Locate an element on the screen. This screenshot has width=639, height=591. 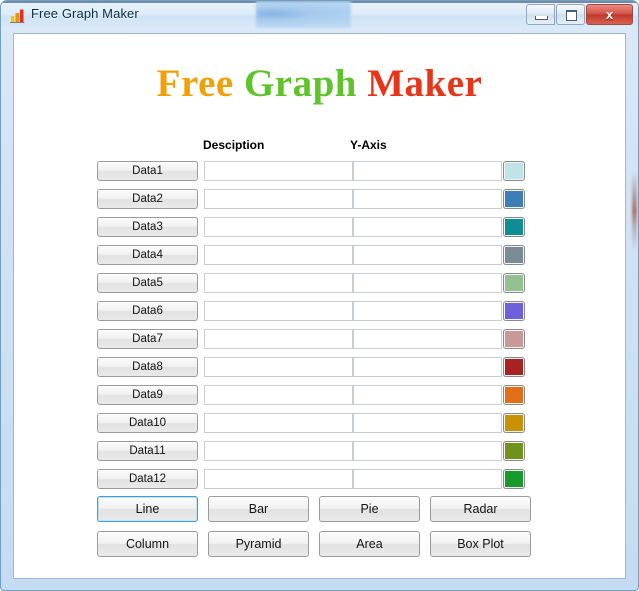
table-row: Data2 is located at coordinates (319, 201).